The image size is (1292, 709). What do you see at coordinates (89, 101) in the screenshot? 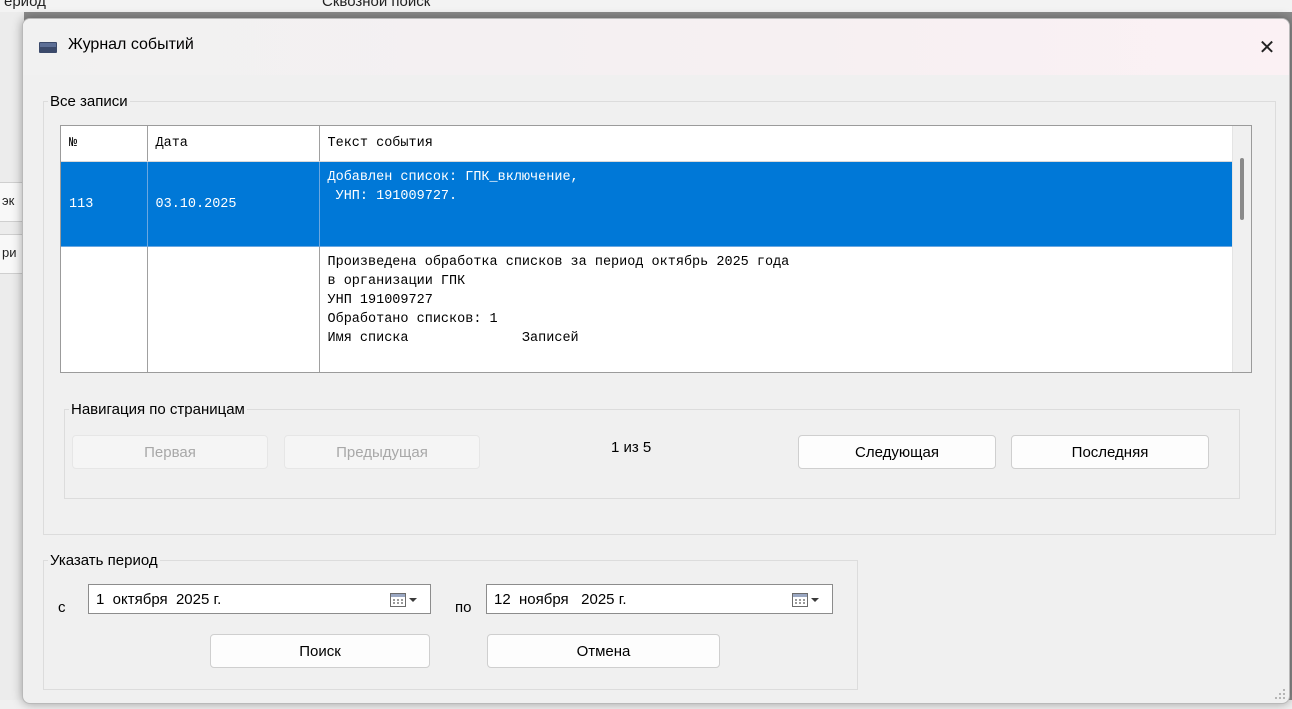
I see `all-records-label: Все записи` at bounding box center [89, 101].